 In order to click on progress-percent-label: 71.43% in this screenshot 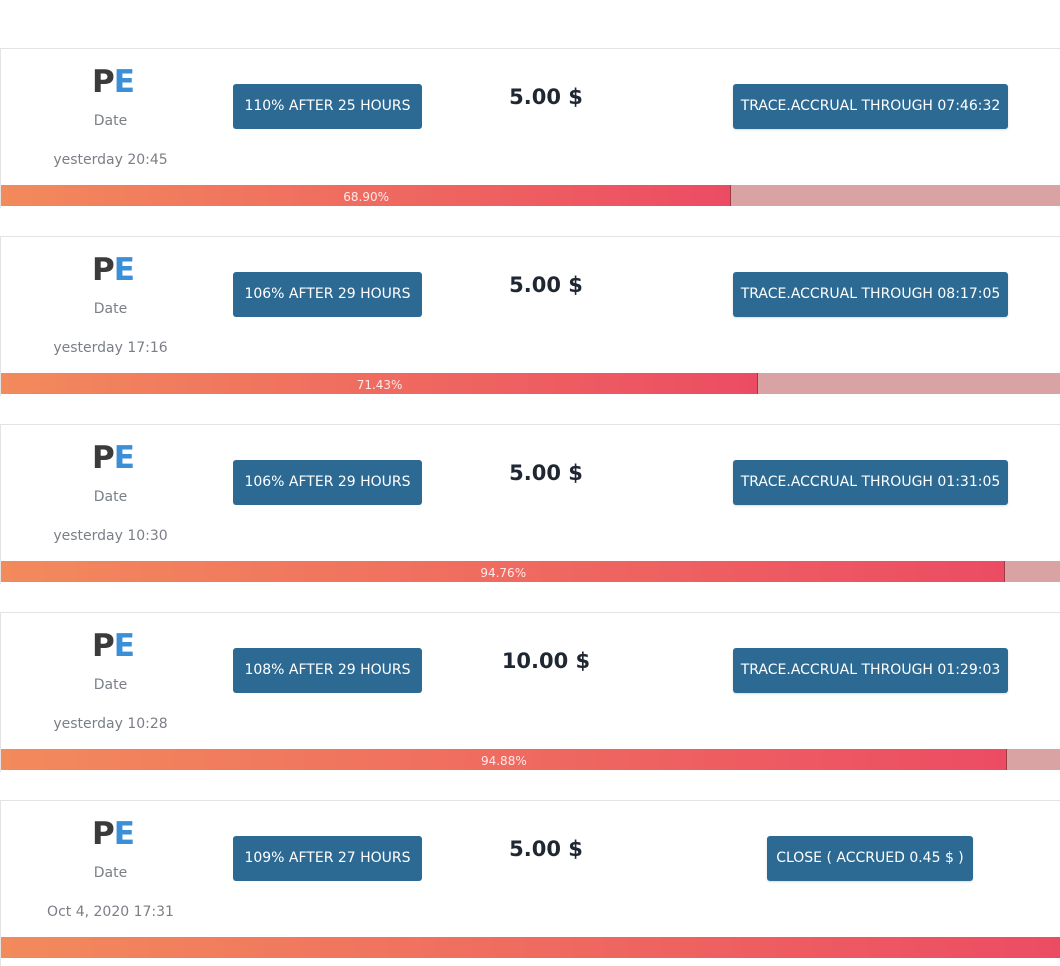, I will do `click(379, 385)`.